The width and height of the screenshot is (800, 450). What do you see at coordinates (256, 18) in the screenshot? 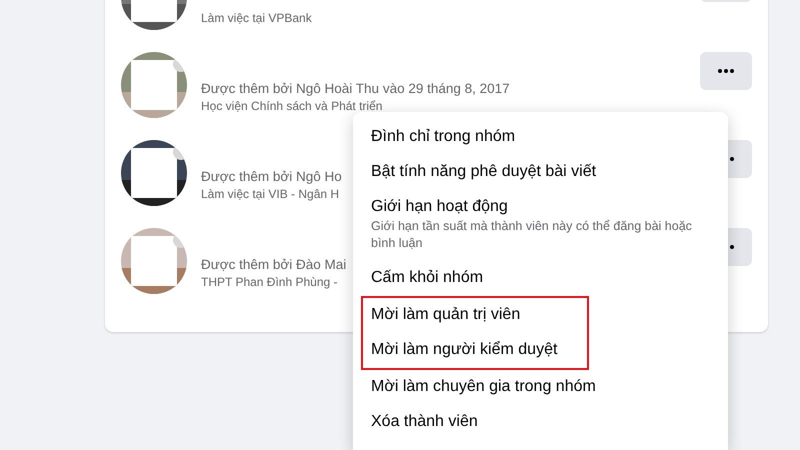
I see `member-detail: Làm việc tại VPBank` at bounding box center [256, 18].